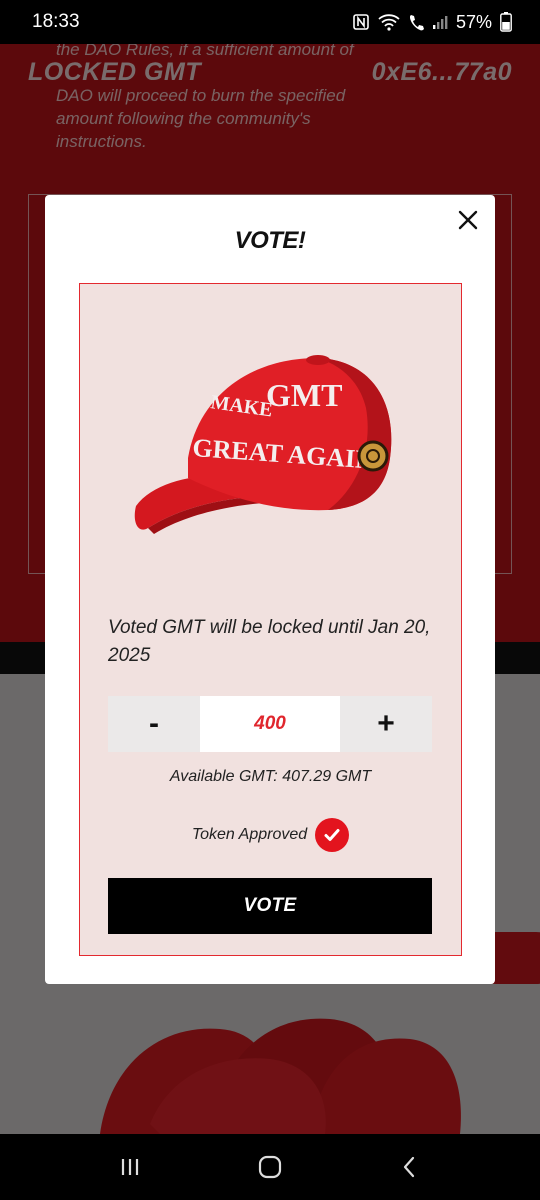 Image resolution: width=540 pixels, height=1200 pixels. I want to click on wifi-icon, so click(389, 22).